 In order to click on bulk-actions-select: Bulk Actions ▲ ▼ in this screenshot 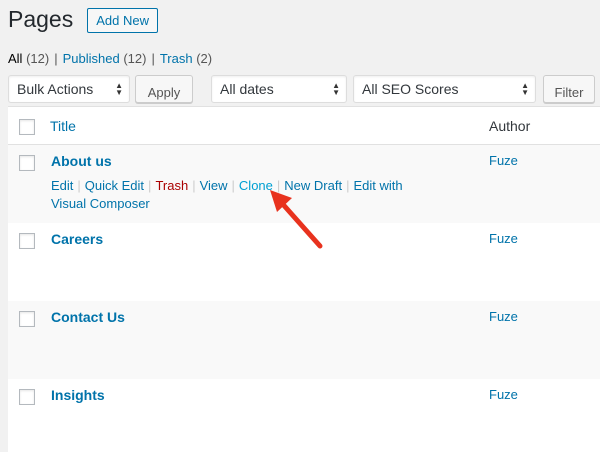, I will do `click(69, 89)`.